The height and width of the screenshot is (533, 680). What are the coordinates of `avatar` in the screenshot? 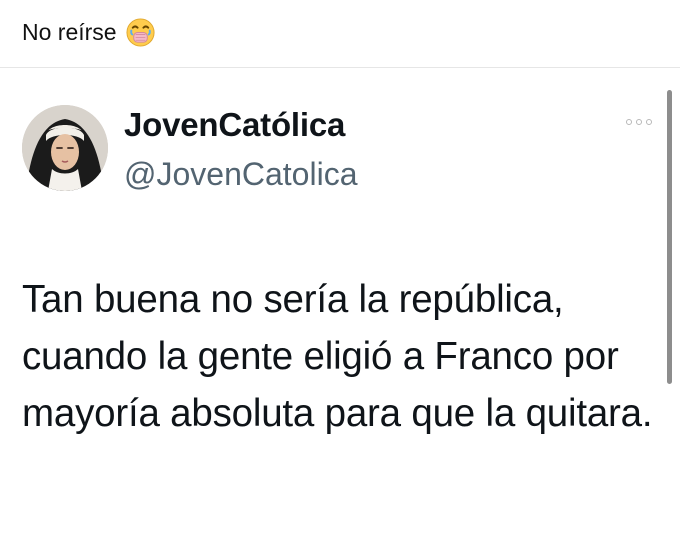 It's located at (65, 148).